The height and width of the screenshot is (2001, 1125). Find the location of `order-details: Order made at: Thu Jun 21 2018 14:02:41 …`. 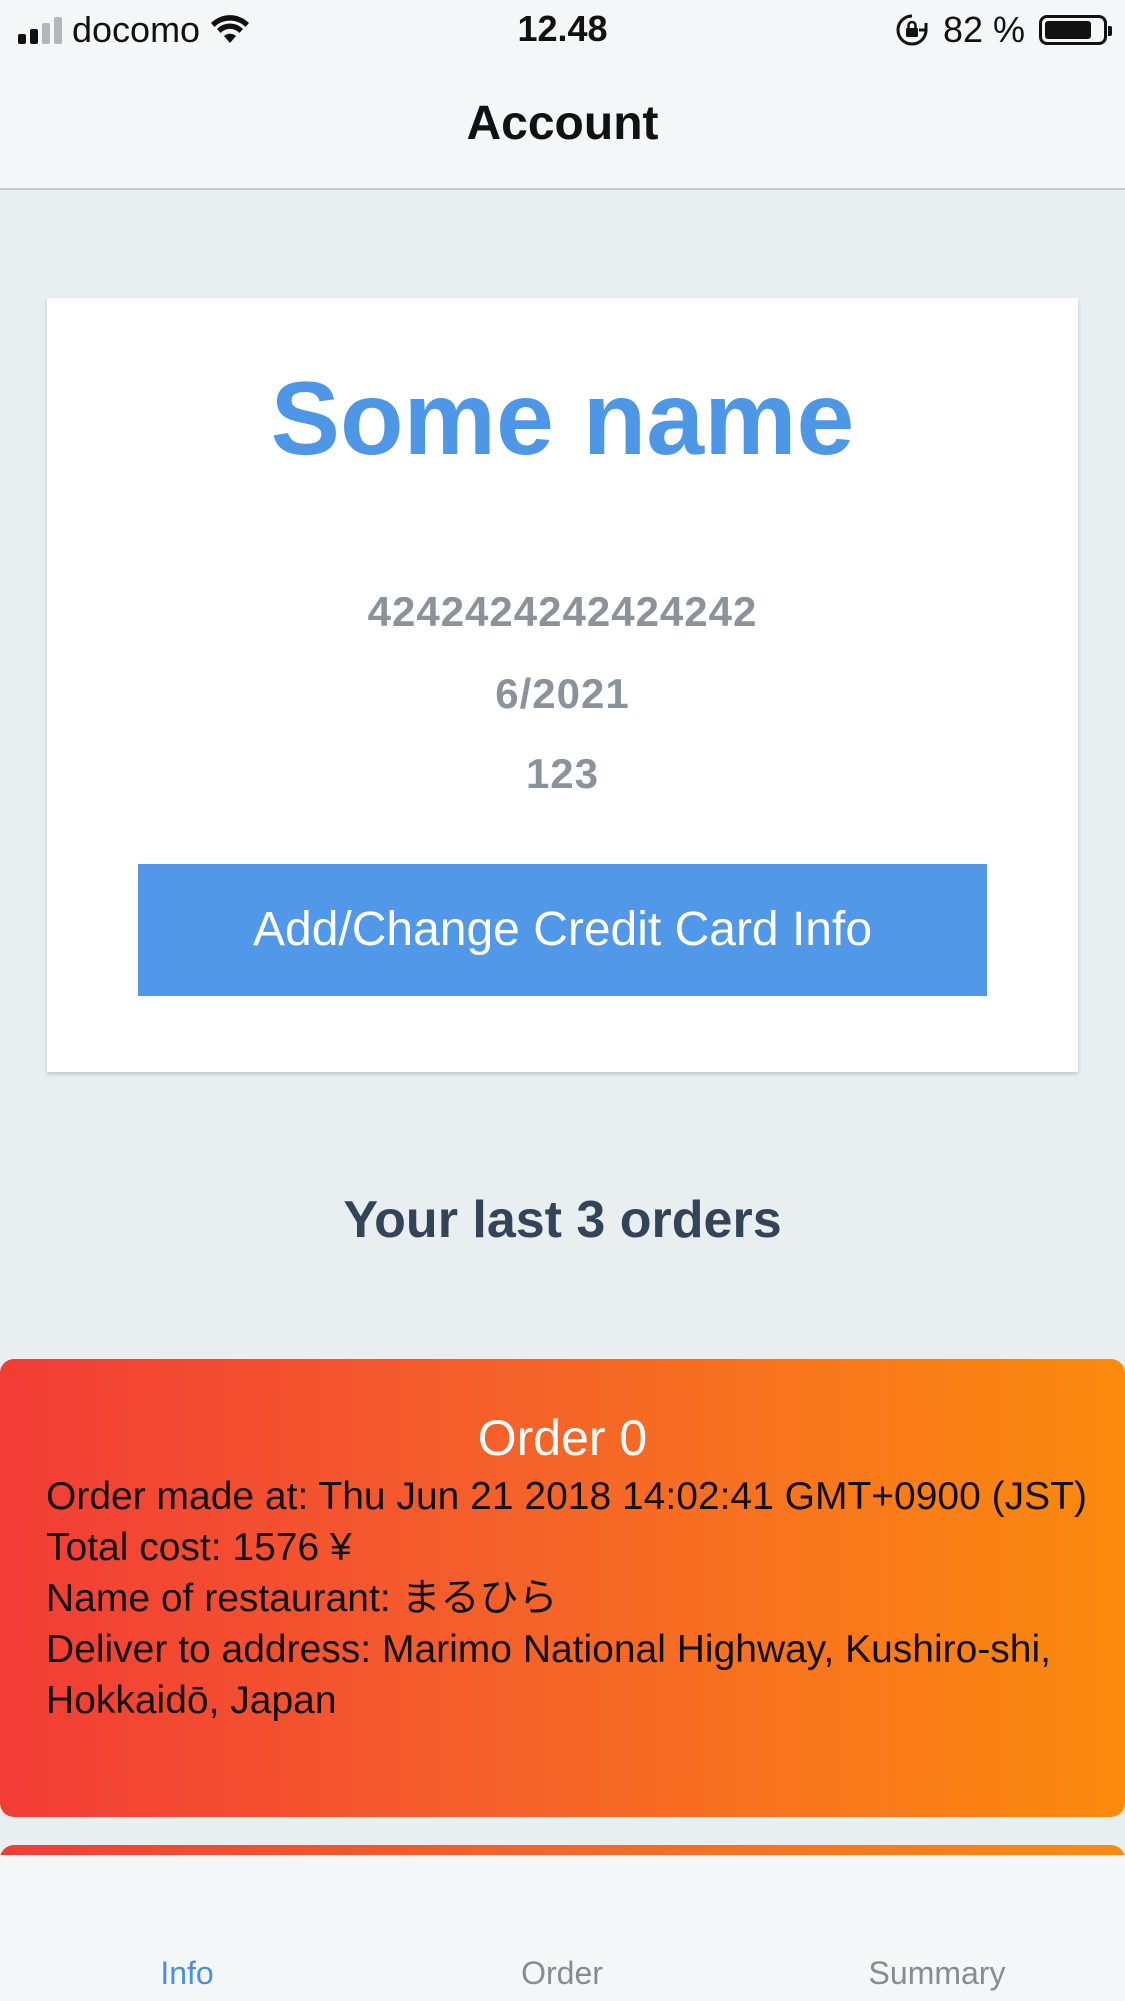

order-details: Order made at: Thu Jun 21 2018 14:02:41 … is located at coordinates (571, 1598).